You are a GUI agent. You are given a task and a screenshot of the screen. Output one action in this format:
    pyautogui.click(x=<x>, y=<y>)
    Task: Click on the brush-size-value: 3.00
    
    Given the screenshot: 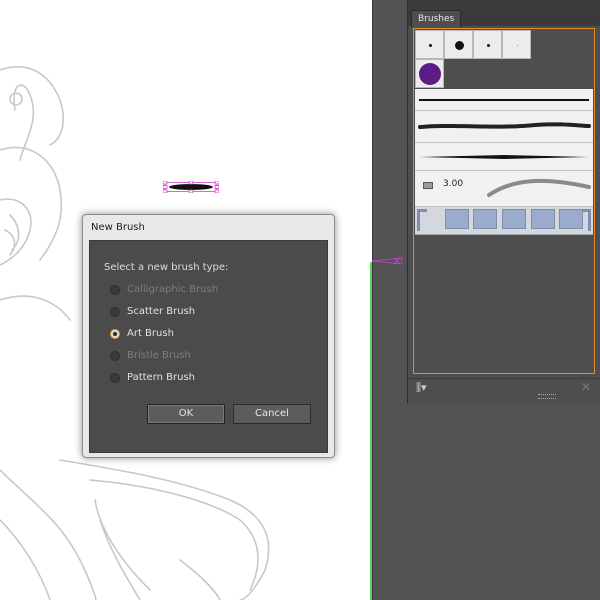 What is the action you would take?
    pyautogui.click(x=453, y=184)
    